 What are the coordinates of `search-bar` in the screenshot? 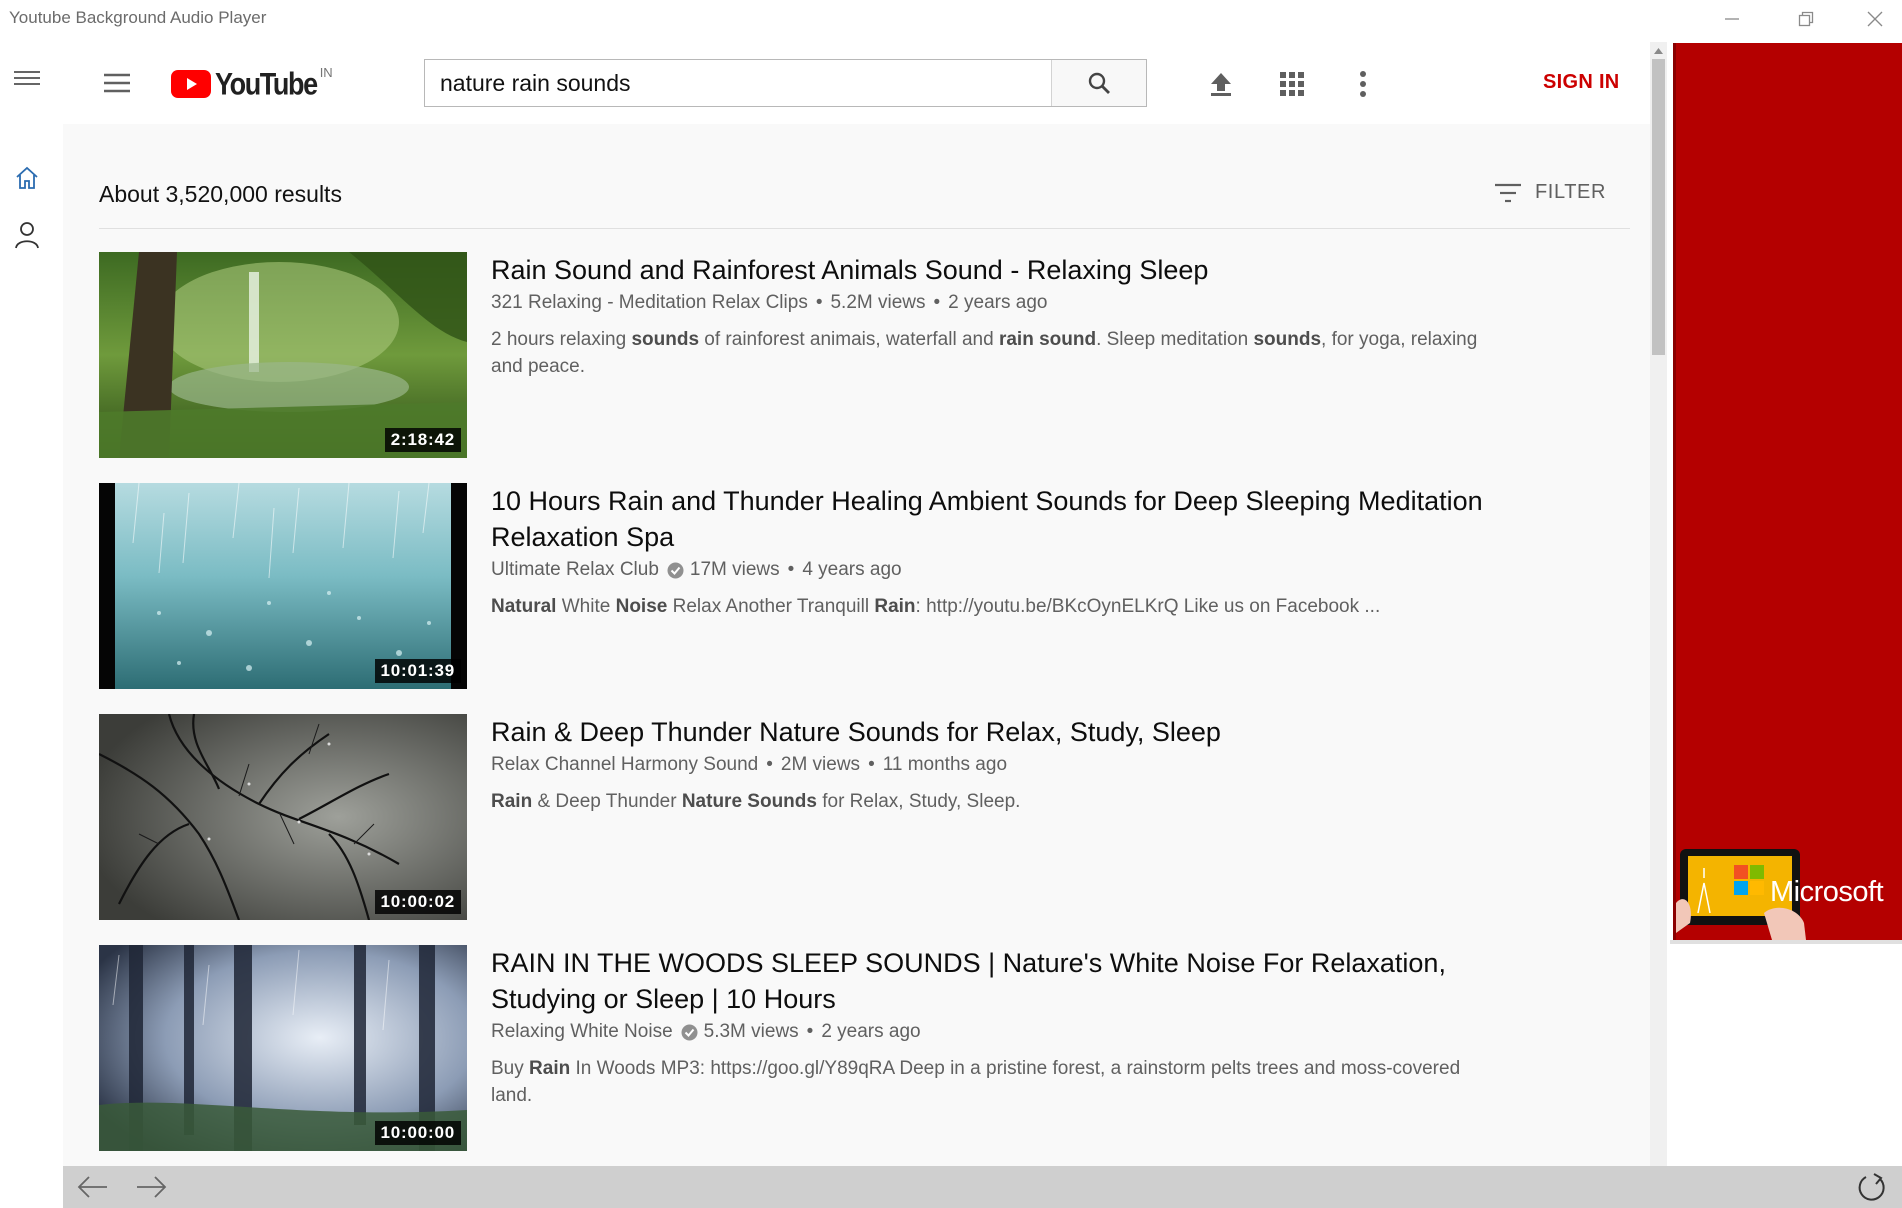 It's located at (785, 83).